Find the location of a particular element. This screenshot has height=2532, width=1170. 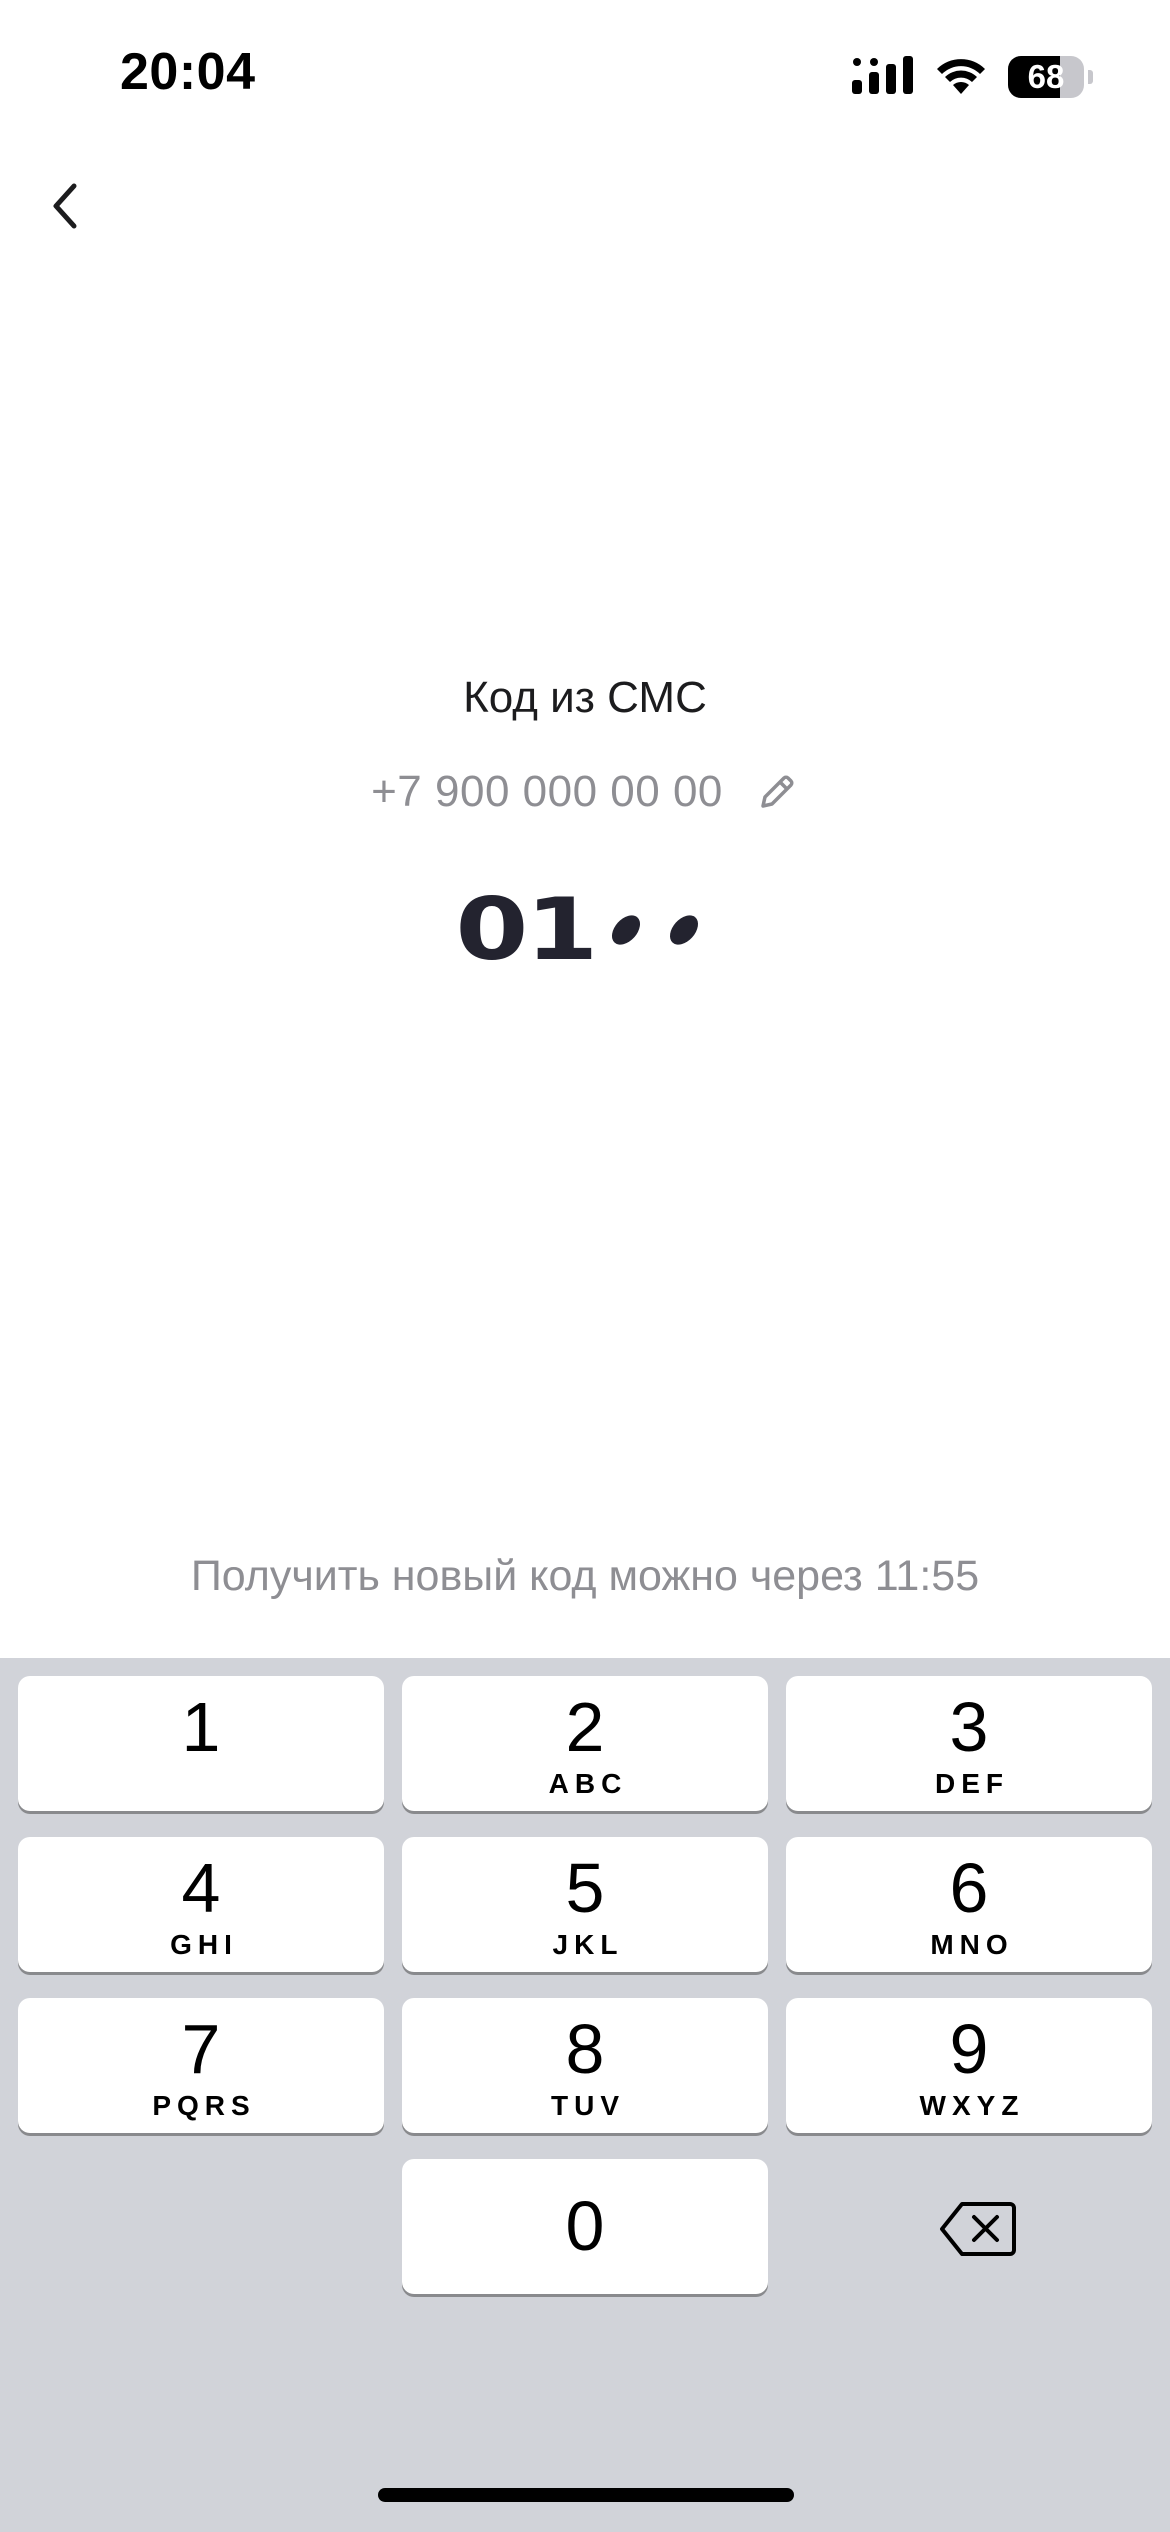

key-letters: WXYZ is located at coordinates (972, 2105).